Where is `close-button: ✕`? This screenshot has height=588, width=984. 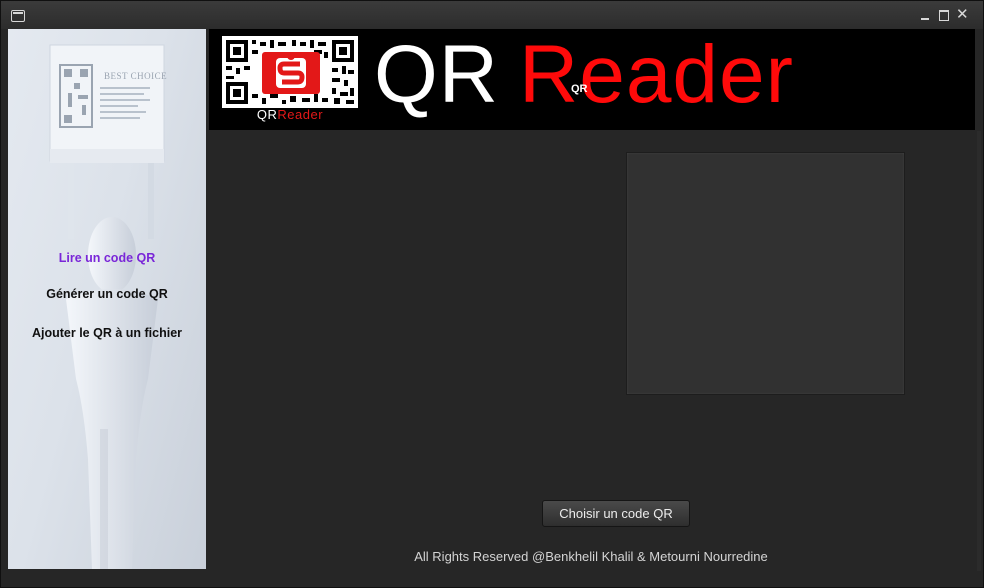
close-button: ✕ is located at coordinates (962, 14).